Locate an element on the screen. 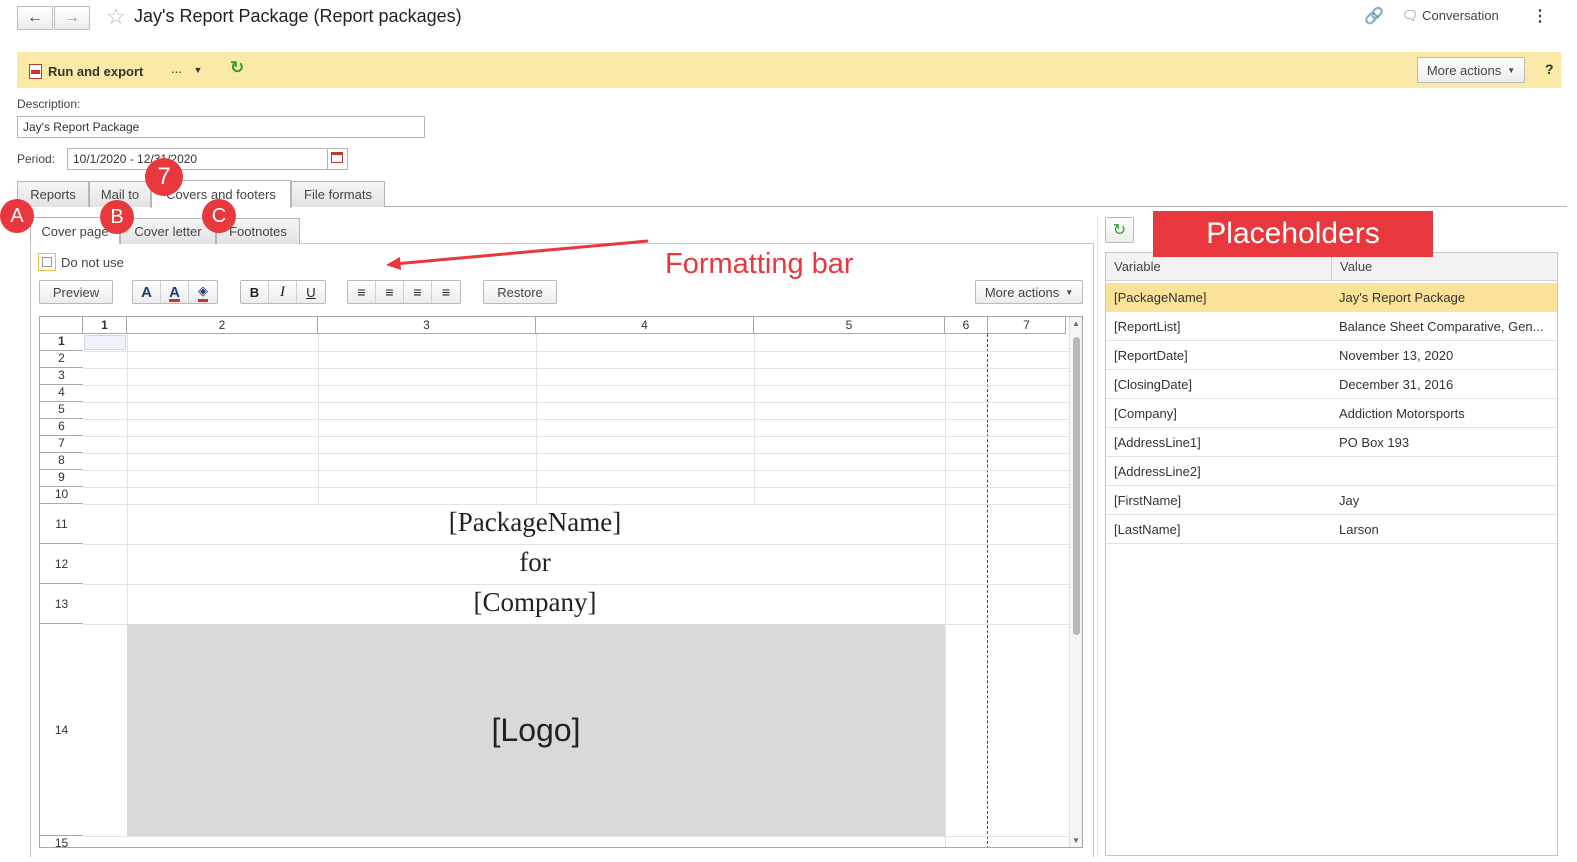  back-button: ← is located at coordinates (35, 18).